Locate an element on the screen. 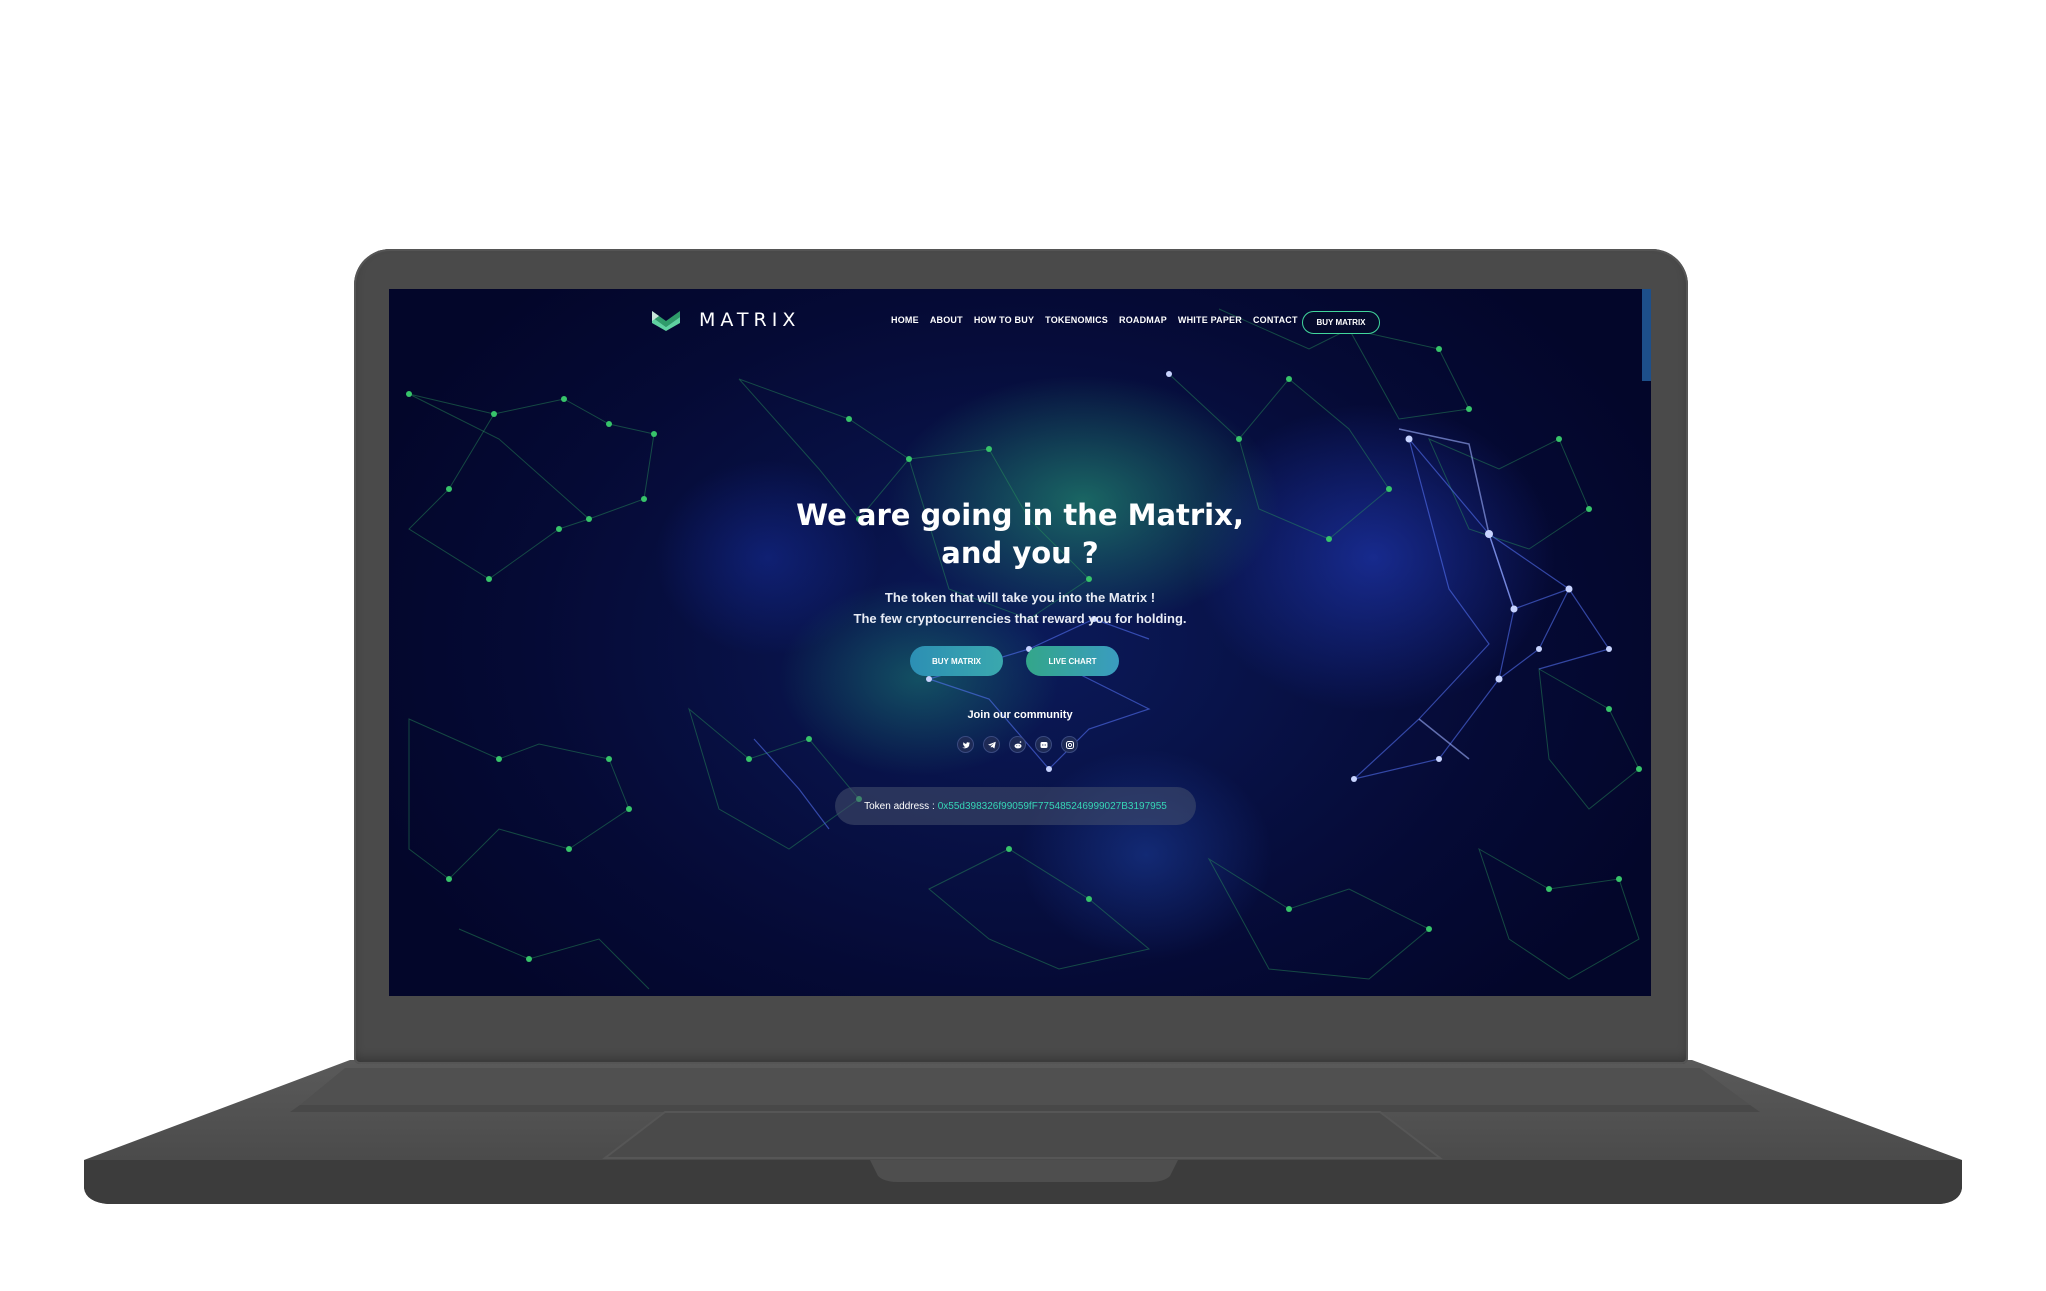 The height and width of the screenshot is (1291, 2046). logo: MATRIX is located at coordinates (725, 320).